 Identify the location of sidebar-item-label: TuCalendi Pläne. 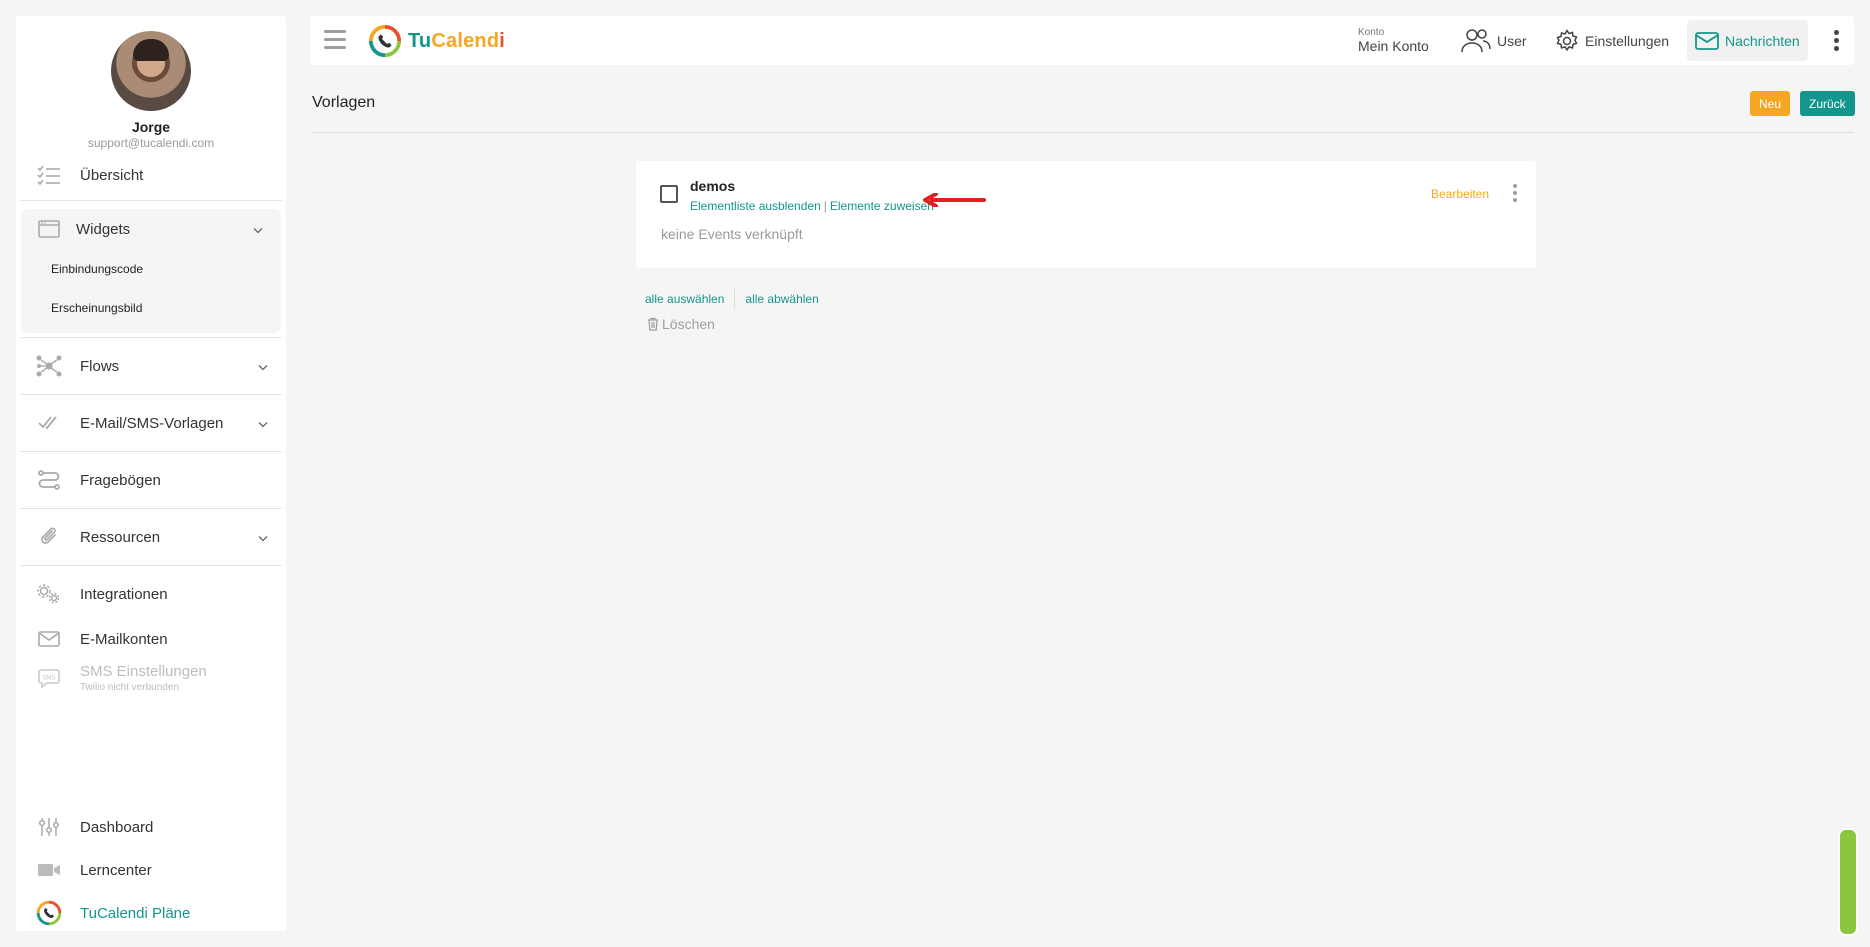
(135, 913).